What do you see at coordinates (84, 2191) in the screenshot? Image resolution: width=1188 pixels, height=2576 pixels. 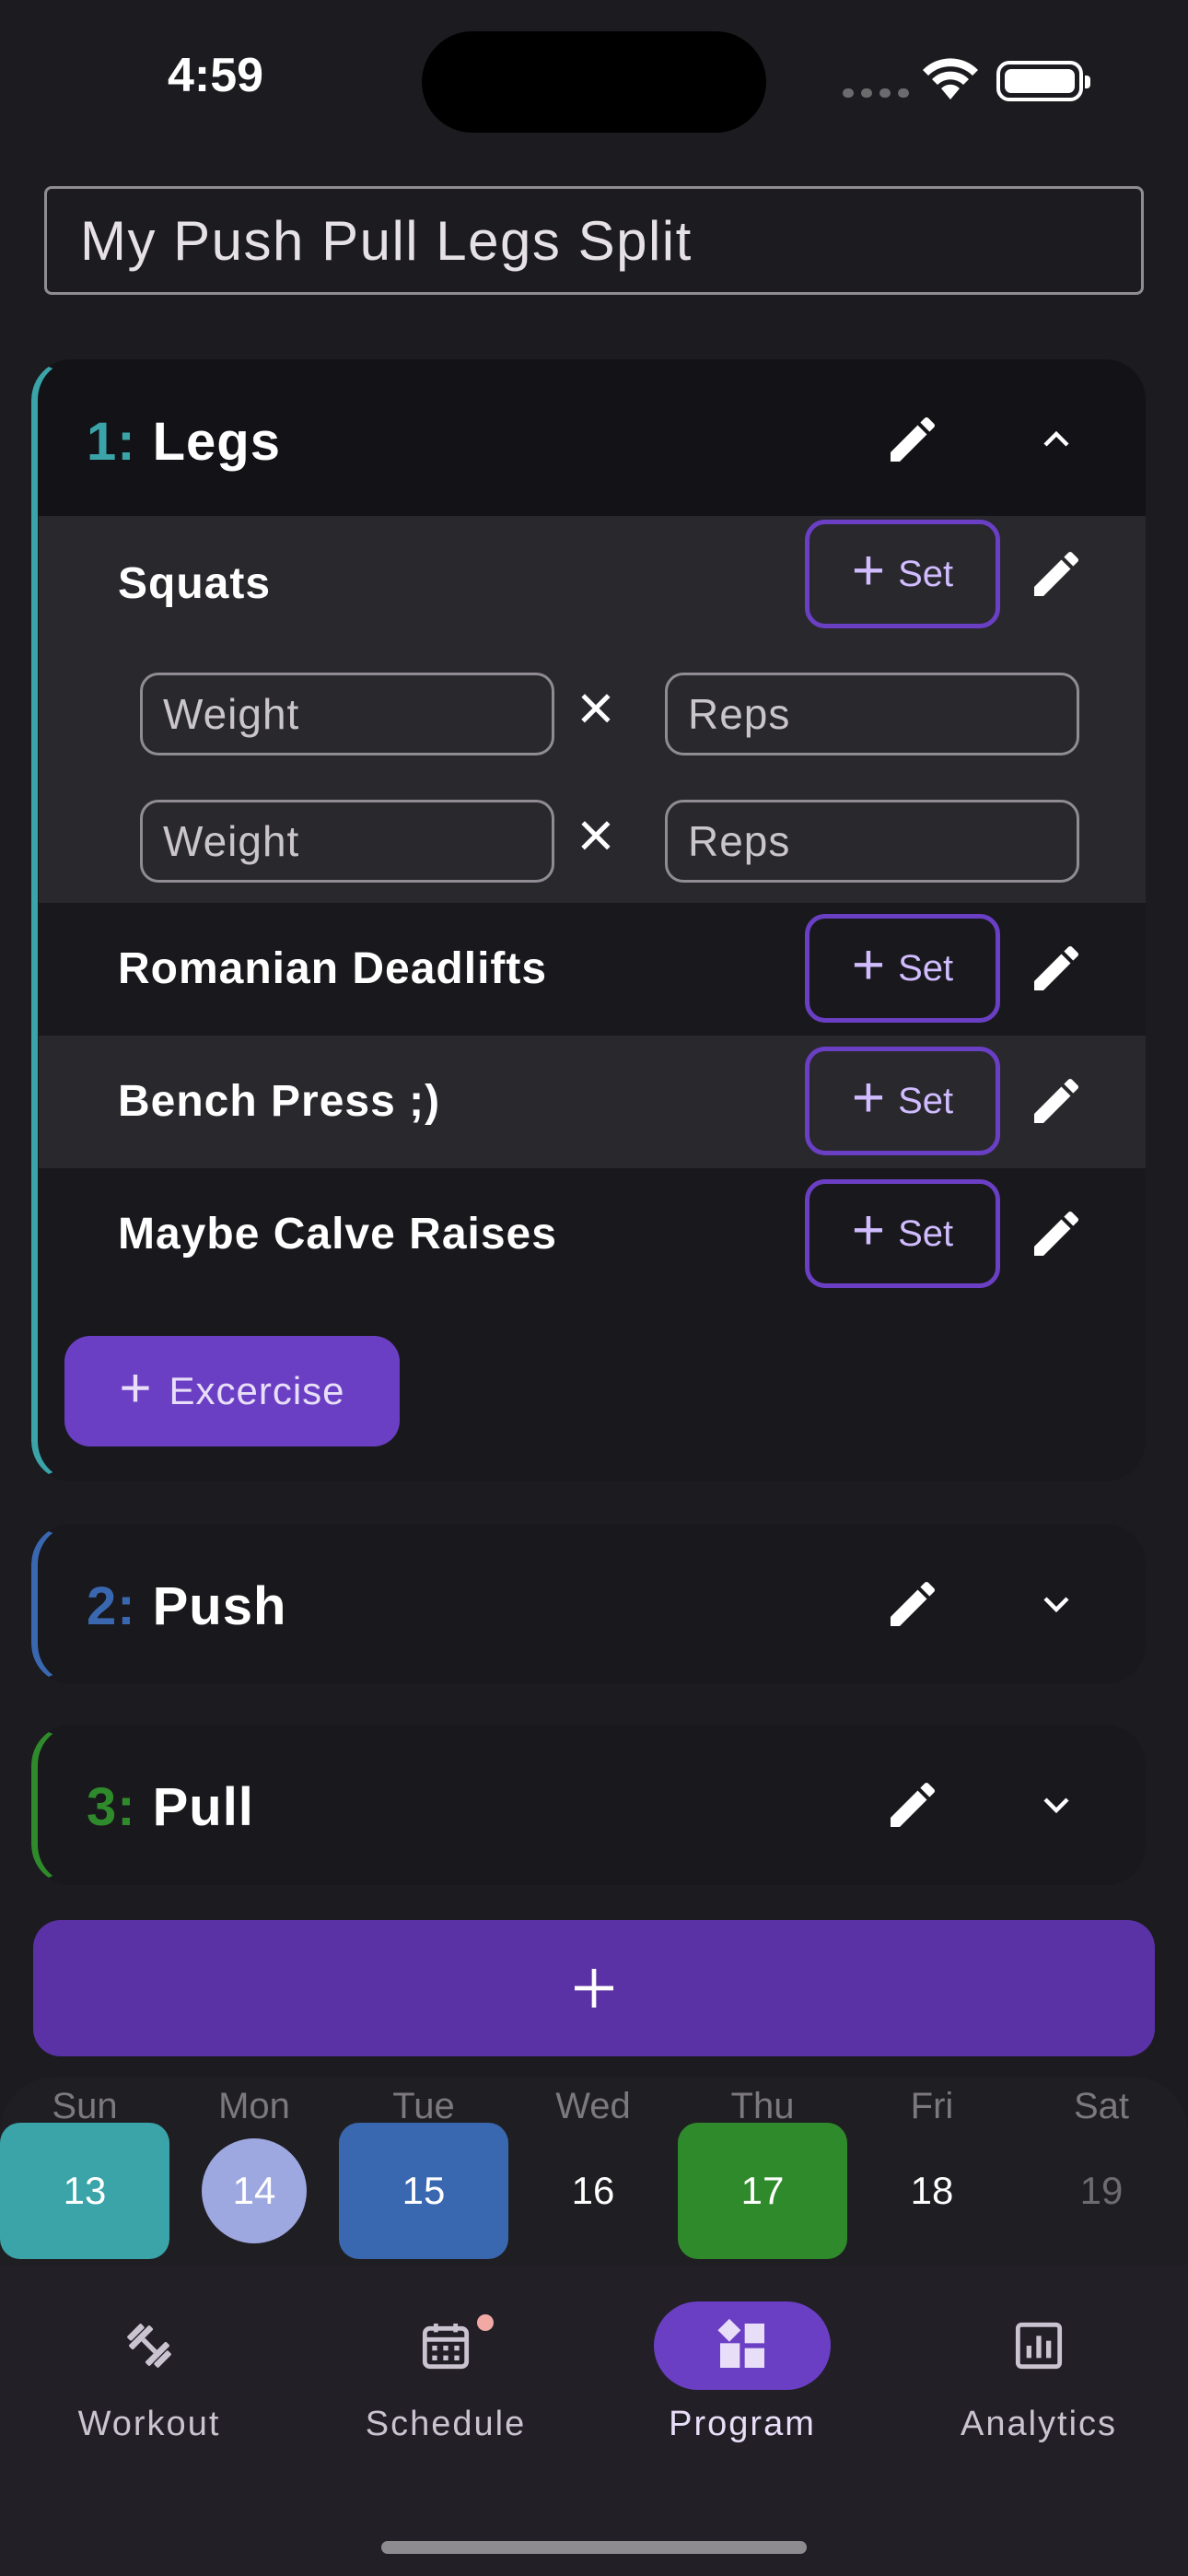 I see `calendar-day: 13` at bounding box center [84, 2191].